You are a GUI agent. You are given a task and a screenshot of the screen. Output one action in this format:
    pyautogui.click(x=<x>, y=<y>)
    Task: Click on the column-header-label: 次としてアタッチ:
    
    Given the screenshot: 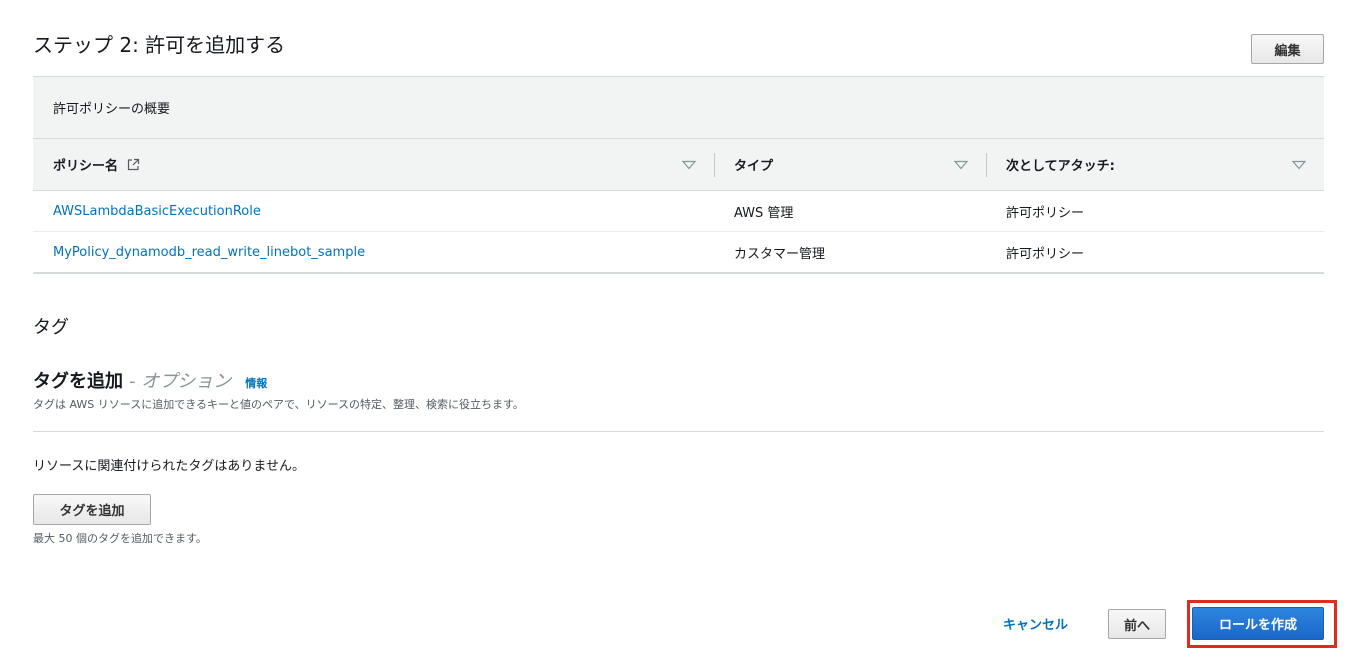 What is the action you would take?
    pyautogui.click(x=1060, y=166)
    